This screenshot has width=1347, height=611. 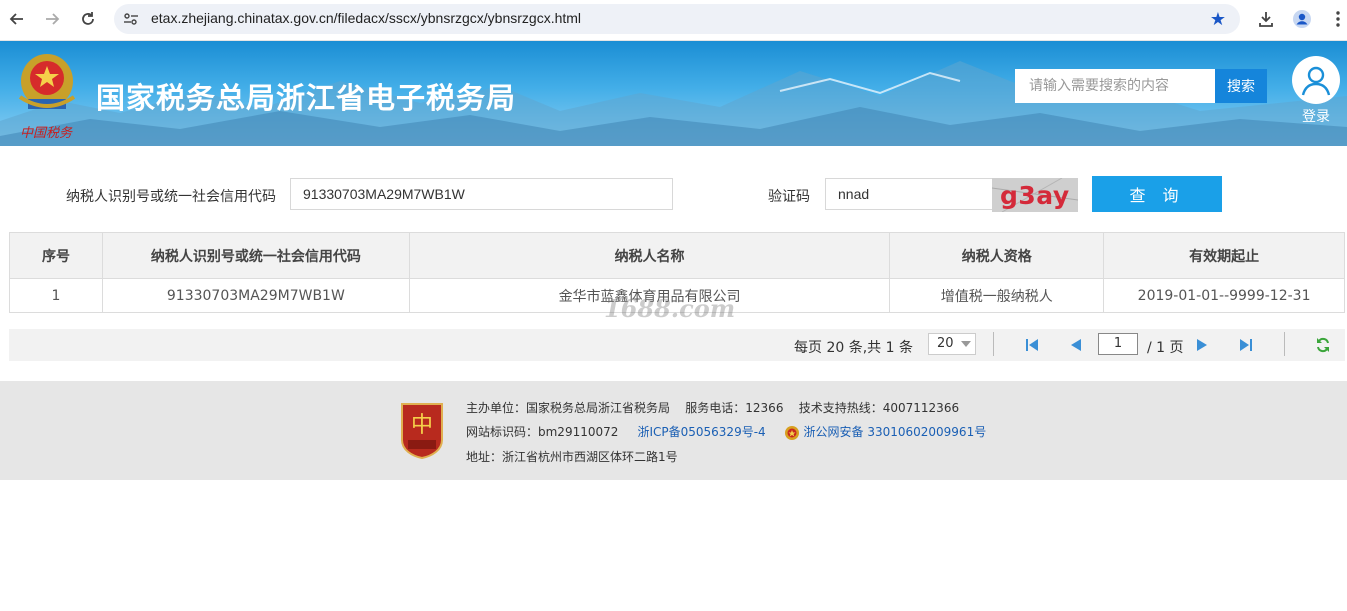 I want to click on page-info: 每页 20 条,共 1 条, so click(x=853, y=348).